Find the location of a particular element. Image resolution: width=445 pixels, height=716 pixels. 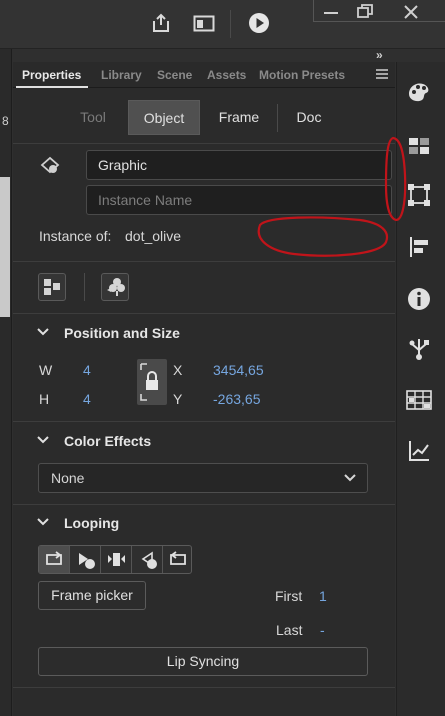

play-once-button is located at coordinates (85, 559).